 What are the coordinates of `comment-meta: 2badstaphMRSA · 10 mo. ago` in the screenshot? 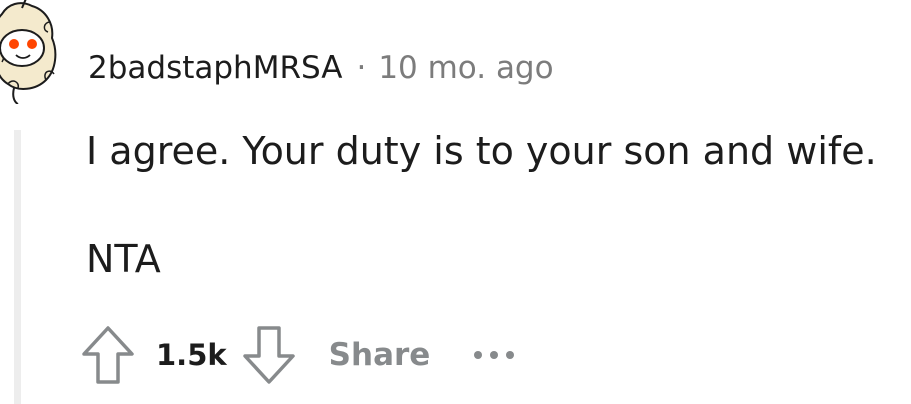 It's located at (321, 68).